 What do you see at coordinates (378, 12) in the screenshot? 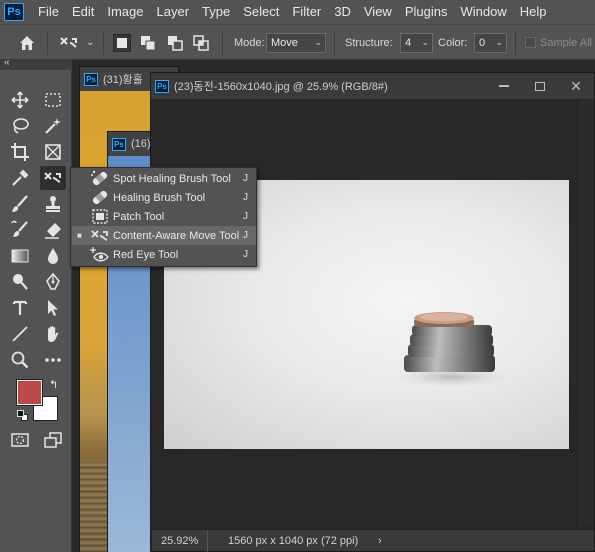
I see `menu-view: View` at bounding box center [378, 12].